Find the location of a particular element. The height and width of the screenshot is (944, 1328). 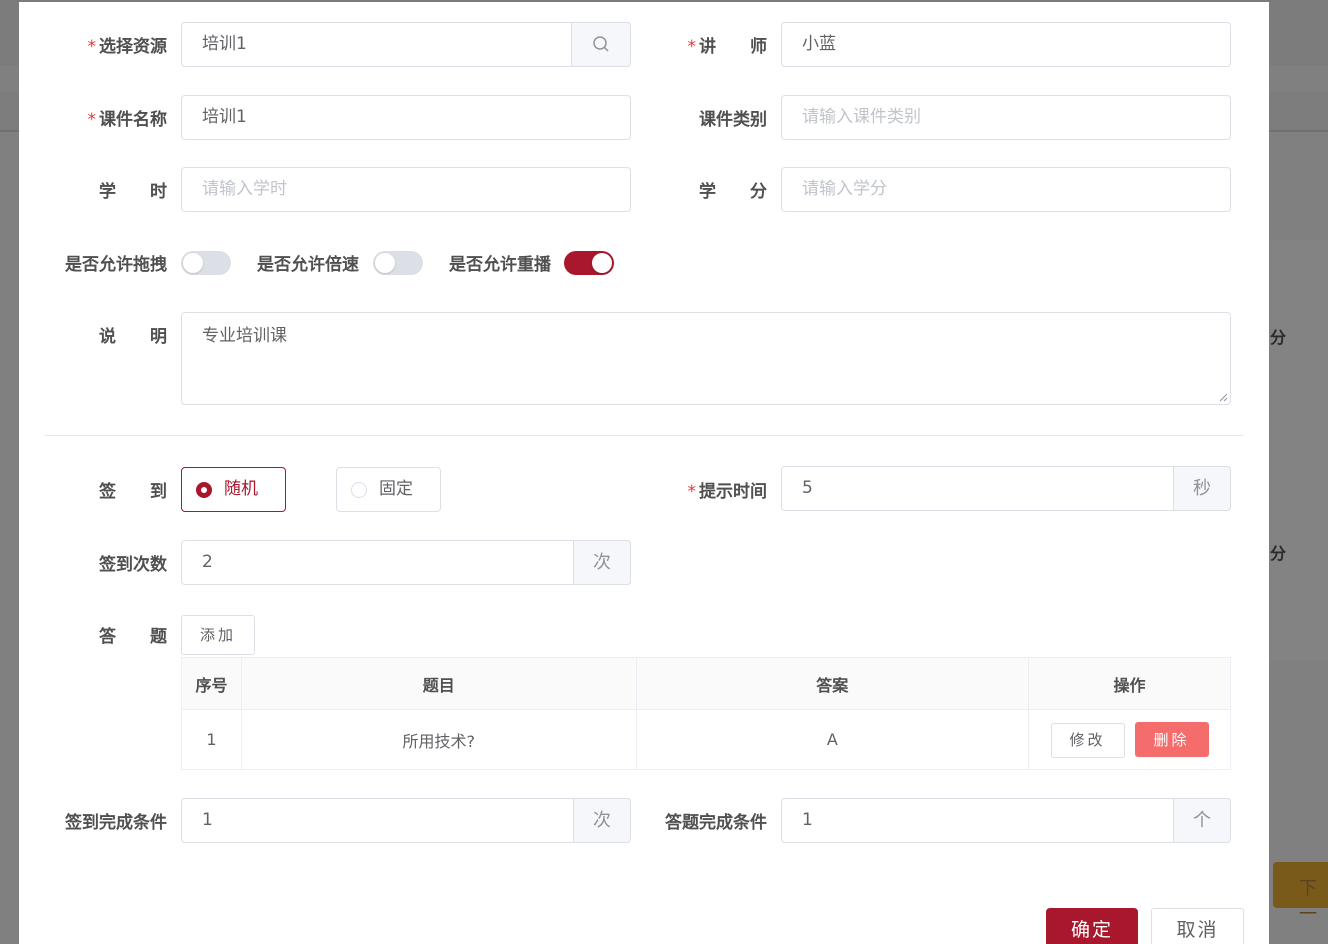

resize-handle-icon is located at coordinates (1223, 397).